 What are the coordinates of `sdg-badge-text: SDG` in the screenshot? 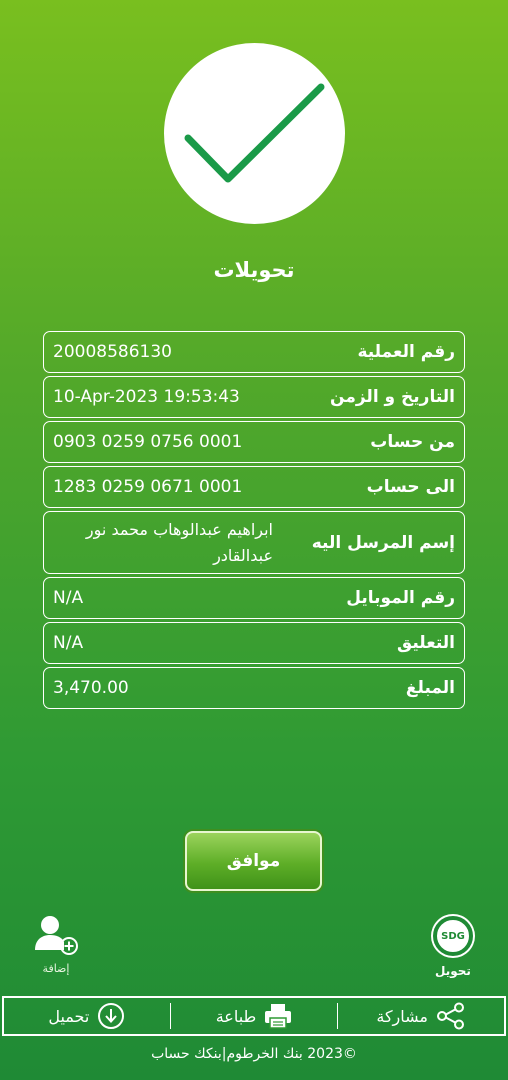 It's located at (453, 936).